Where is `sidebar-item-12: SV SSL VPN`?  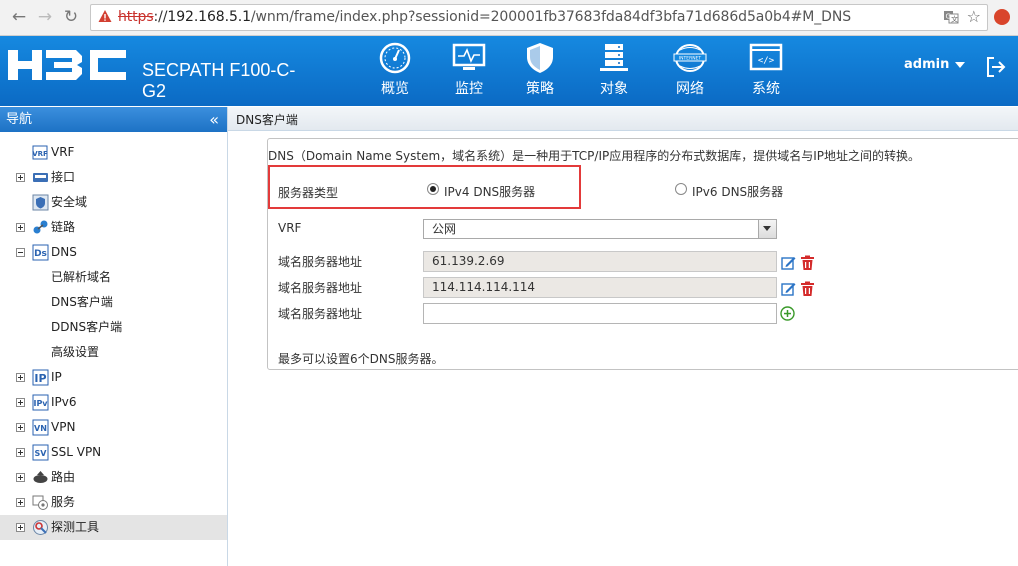
sidebar-item-12: SV SSL VPN is located at coordinates (113, 452).